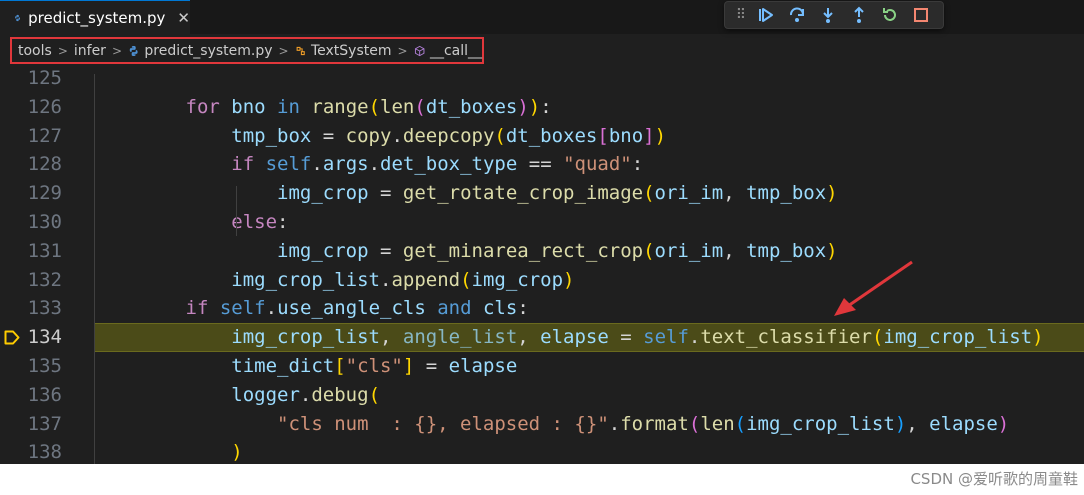 This screenshot has width=1084, height=495. Describe the element at coordinates (426, 279) in the screenshot. I see `code-token: append` at that location.